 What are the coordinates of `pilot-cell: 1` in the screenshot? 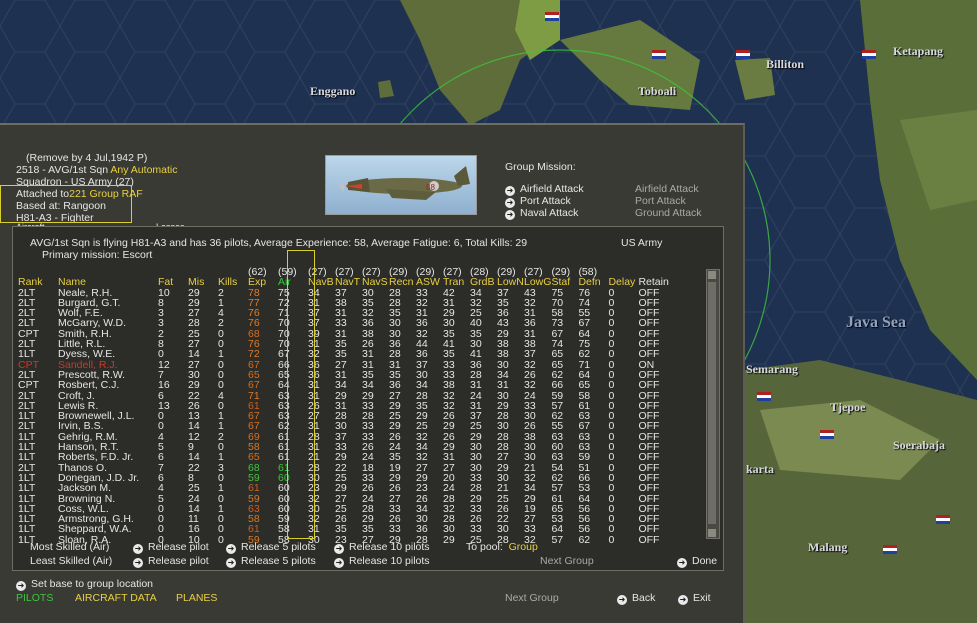 It's located at (221, 488).